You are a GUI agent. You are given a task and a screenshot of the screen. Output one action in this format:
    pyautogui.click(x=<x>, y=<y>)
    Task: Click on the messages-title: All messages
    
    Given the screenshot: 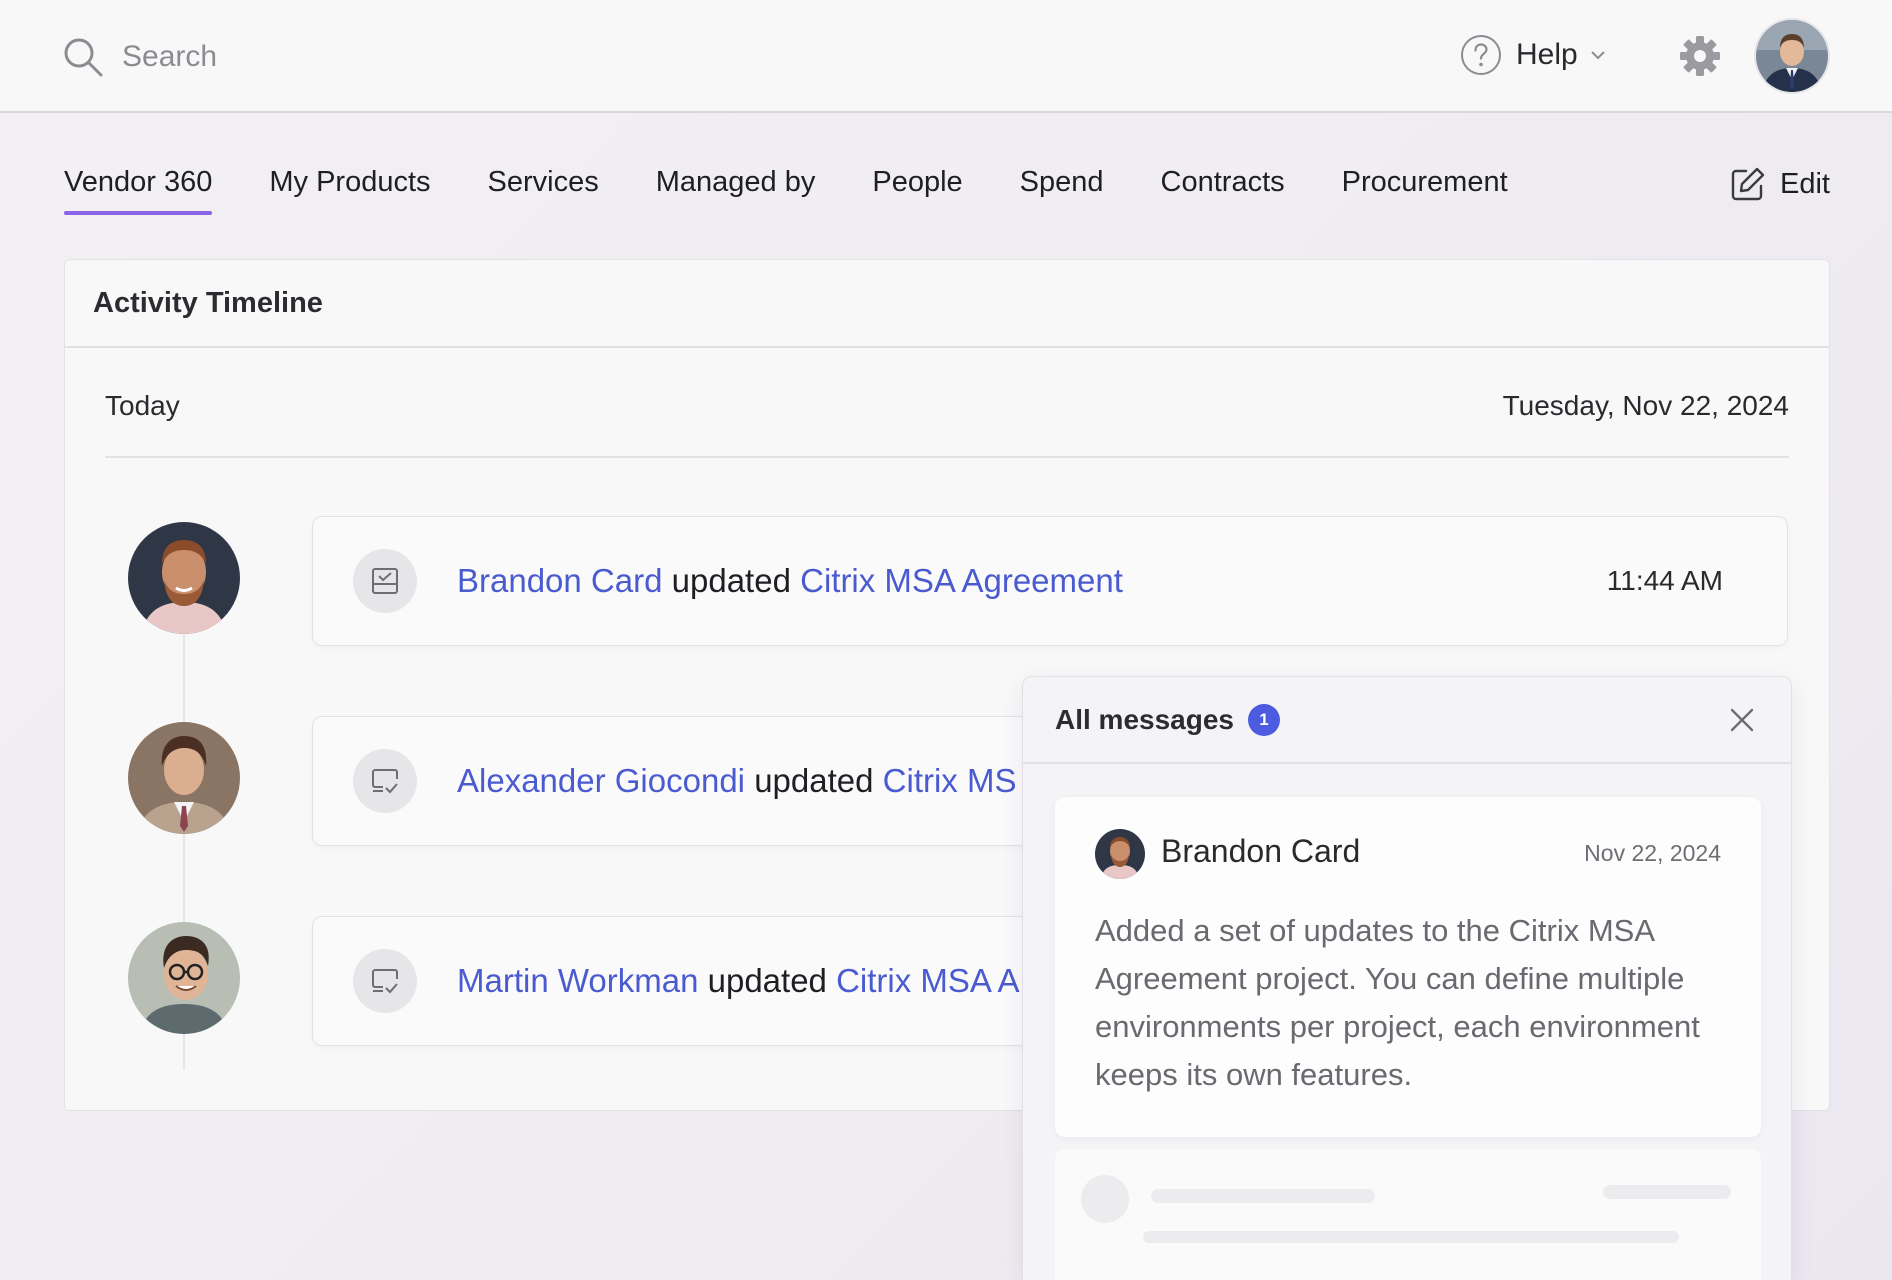 What is the action you would take?
    pyautogui.click(x=1144, y=719)
    